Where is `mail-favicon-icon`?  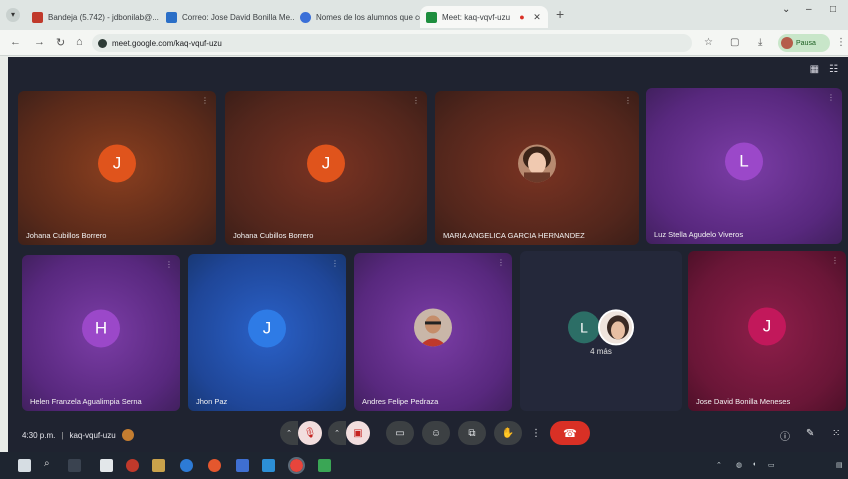 mail-favicon-icon is located at coordinates (171, 17).